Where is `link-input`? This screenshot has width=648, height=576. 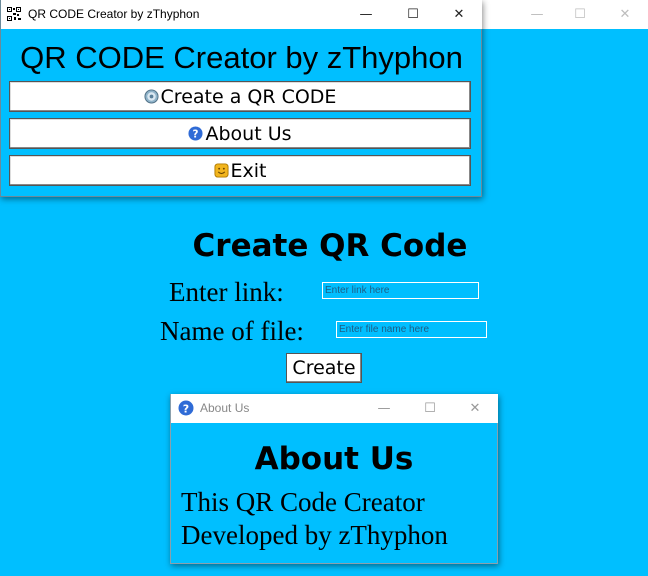
link-input is located at coordinates (400, 290).